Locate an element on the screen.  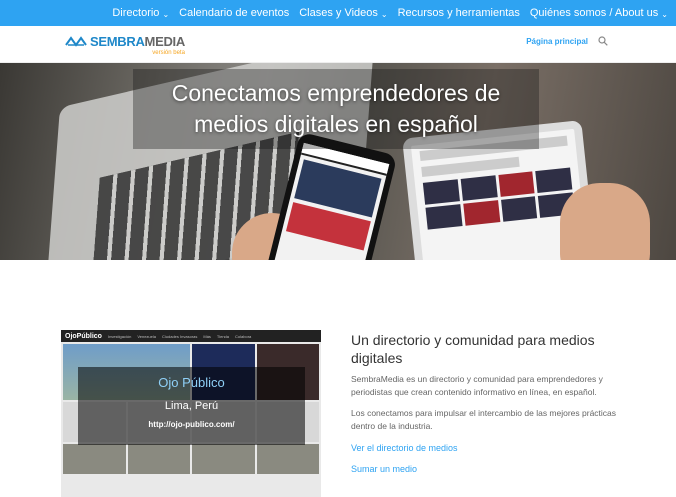
screenshot-brand: OjoPúblico is located at coordinates (83, 336).